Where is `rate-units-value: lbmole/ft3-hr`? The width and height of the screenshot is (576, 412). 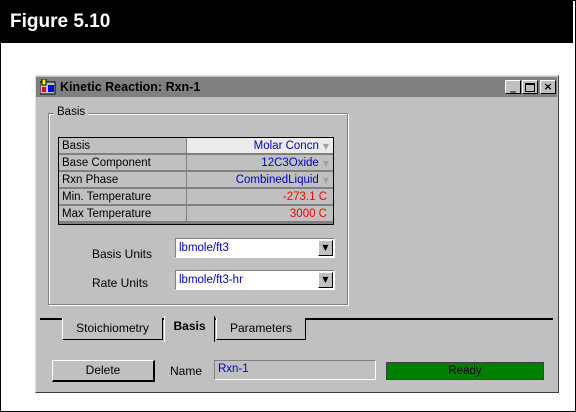 rate-units-value: lbmole/ft3-hr is located at coordinates (211, 280).